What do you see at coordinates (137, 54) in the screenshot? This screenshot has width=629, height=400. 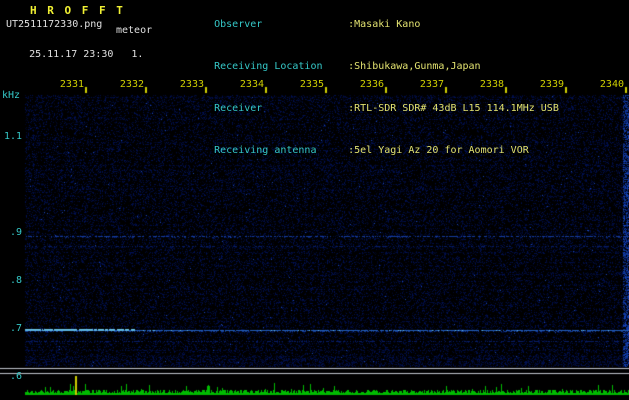 I see `sequence-number: 1.` at bounding box center [137, 54].